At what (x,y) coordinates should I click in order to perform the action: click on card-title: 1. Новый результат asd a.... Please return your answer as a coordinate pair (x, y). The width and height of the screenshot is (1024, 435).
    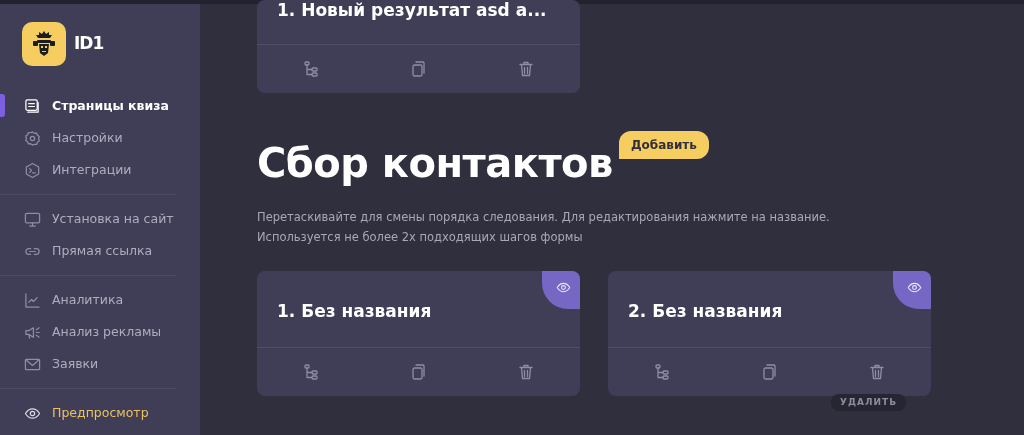
    Looking at the image, I should click on (412, 10).